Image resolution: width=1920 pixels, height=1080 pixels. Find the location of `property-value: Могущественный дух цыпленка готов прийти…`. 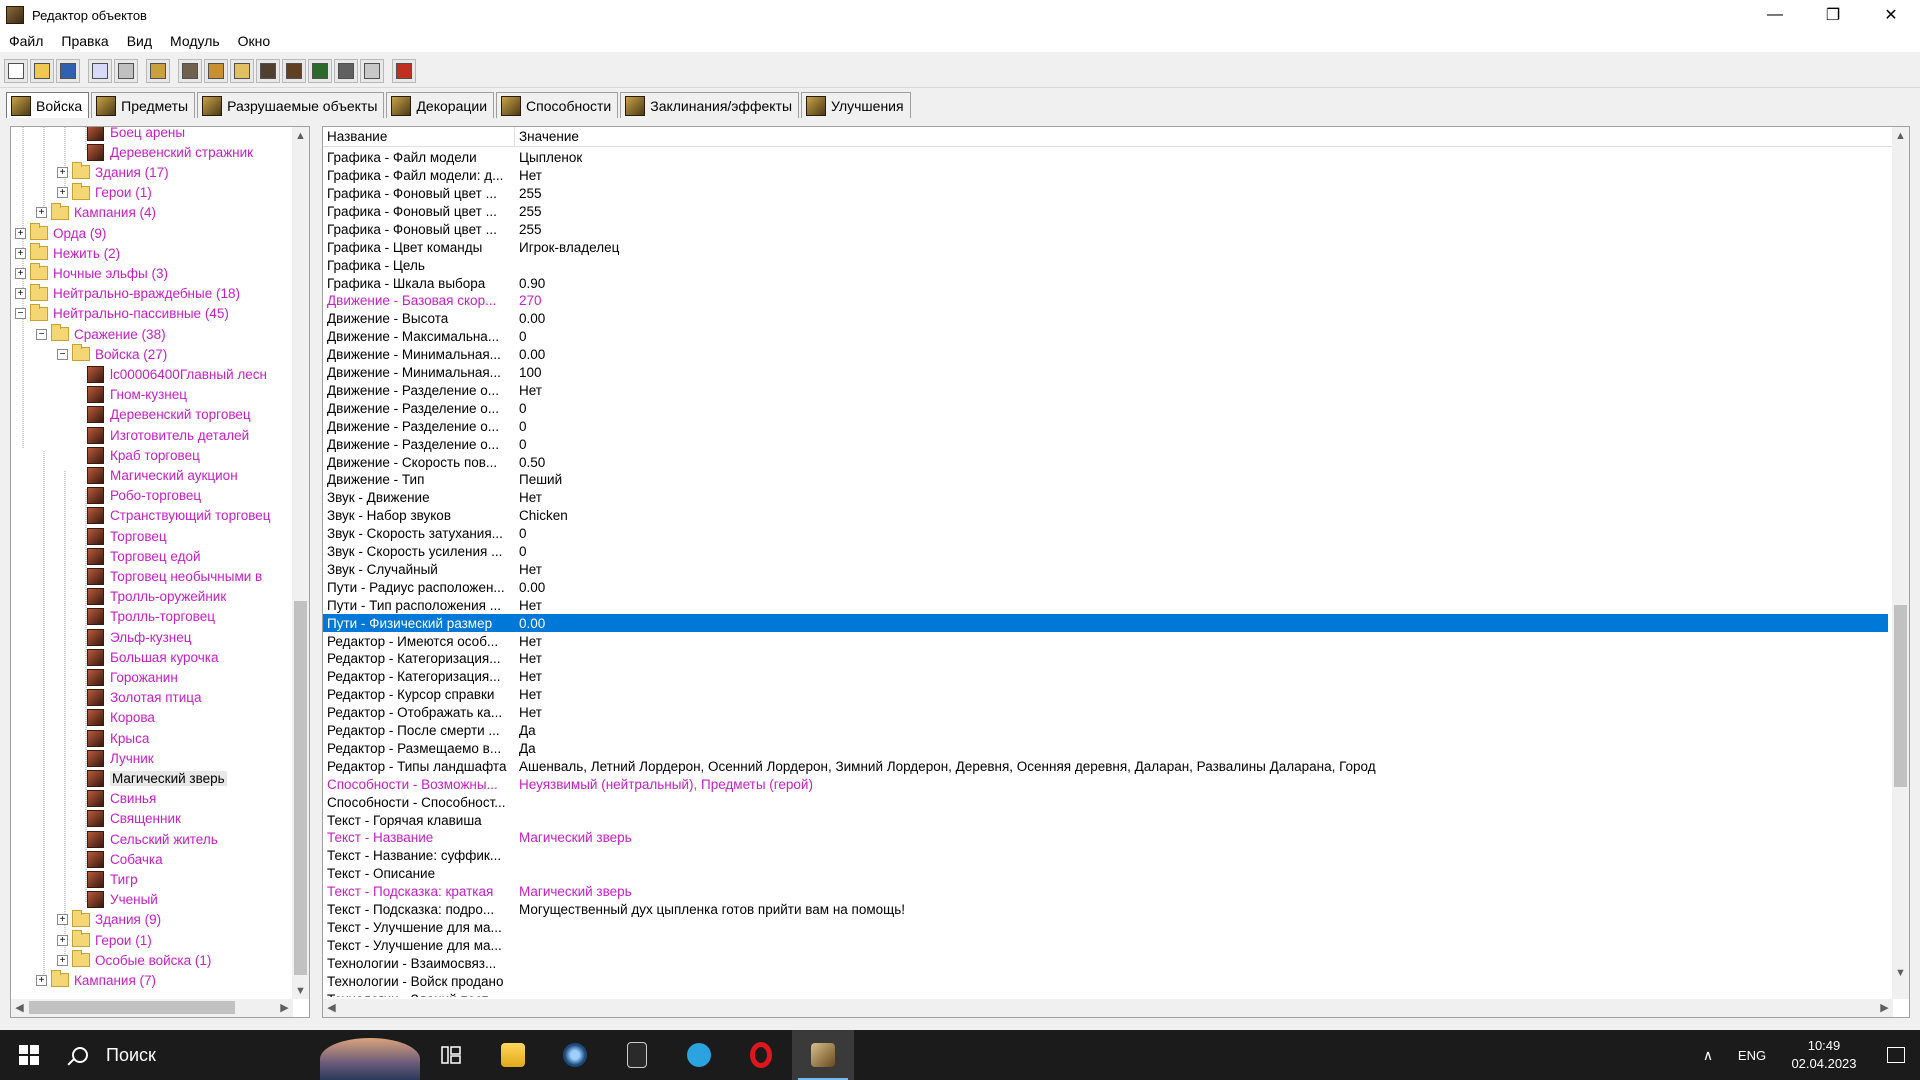

property-value: Могущественный дух цыпленка готов прийти… is located at coordinates (1201, 909).